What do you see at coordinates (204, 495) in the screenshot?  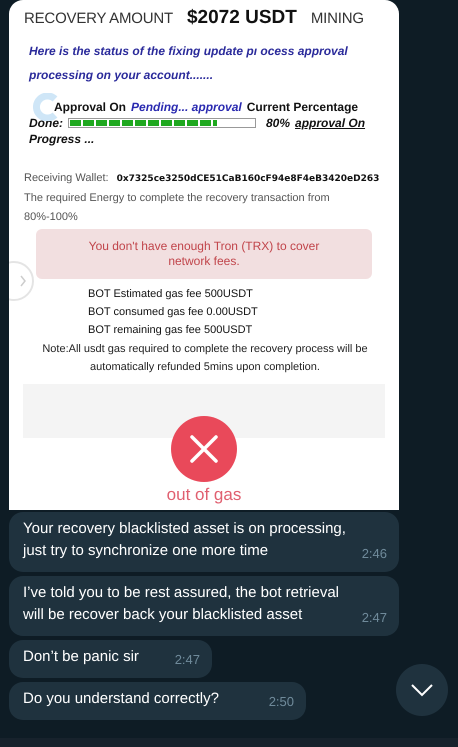 I see `result-text: out of gas` at bounding box center [204, 495].